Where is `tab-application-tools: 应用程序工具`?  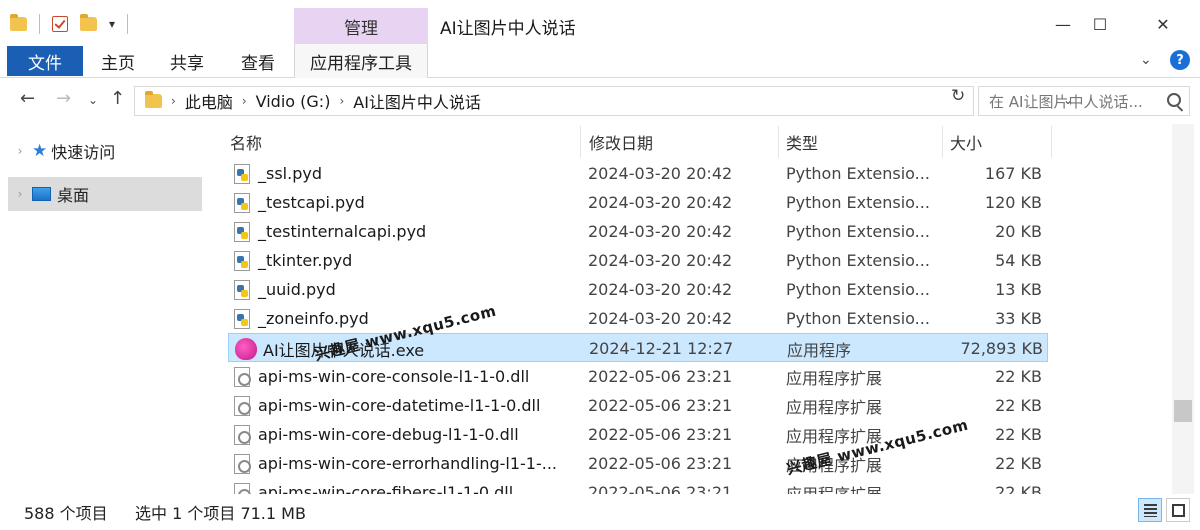 tab-application-tools: 应用程序工具 is located at coordinates (361, 61).